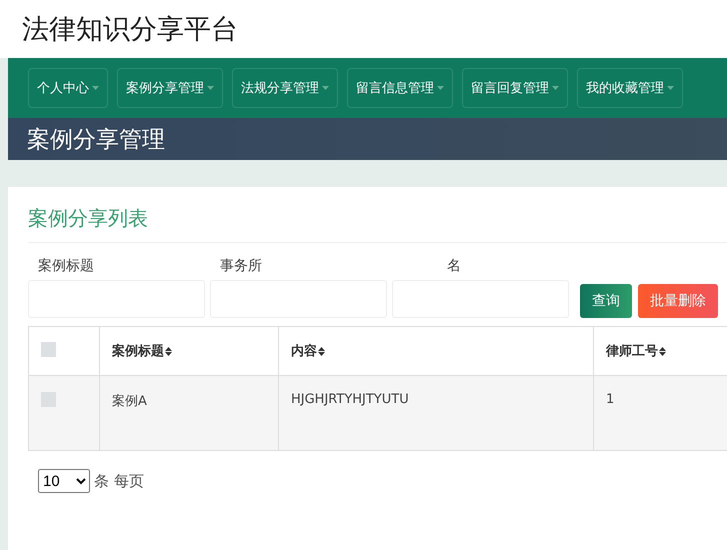  Describe the element at coordinates (170, 88) in the screenshot. I see `nav-menu-button: 案例分享管理` at that location.